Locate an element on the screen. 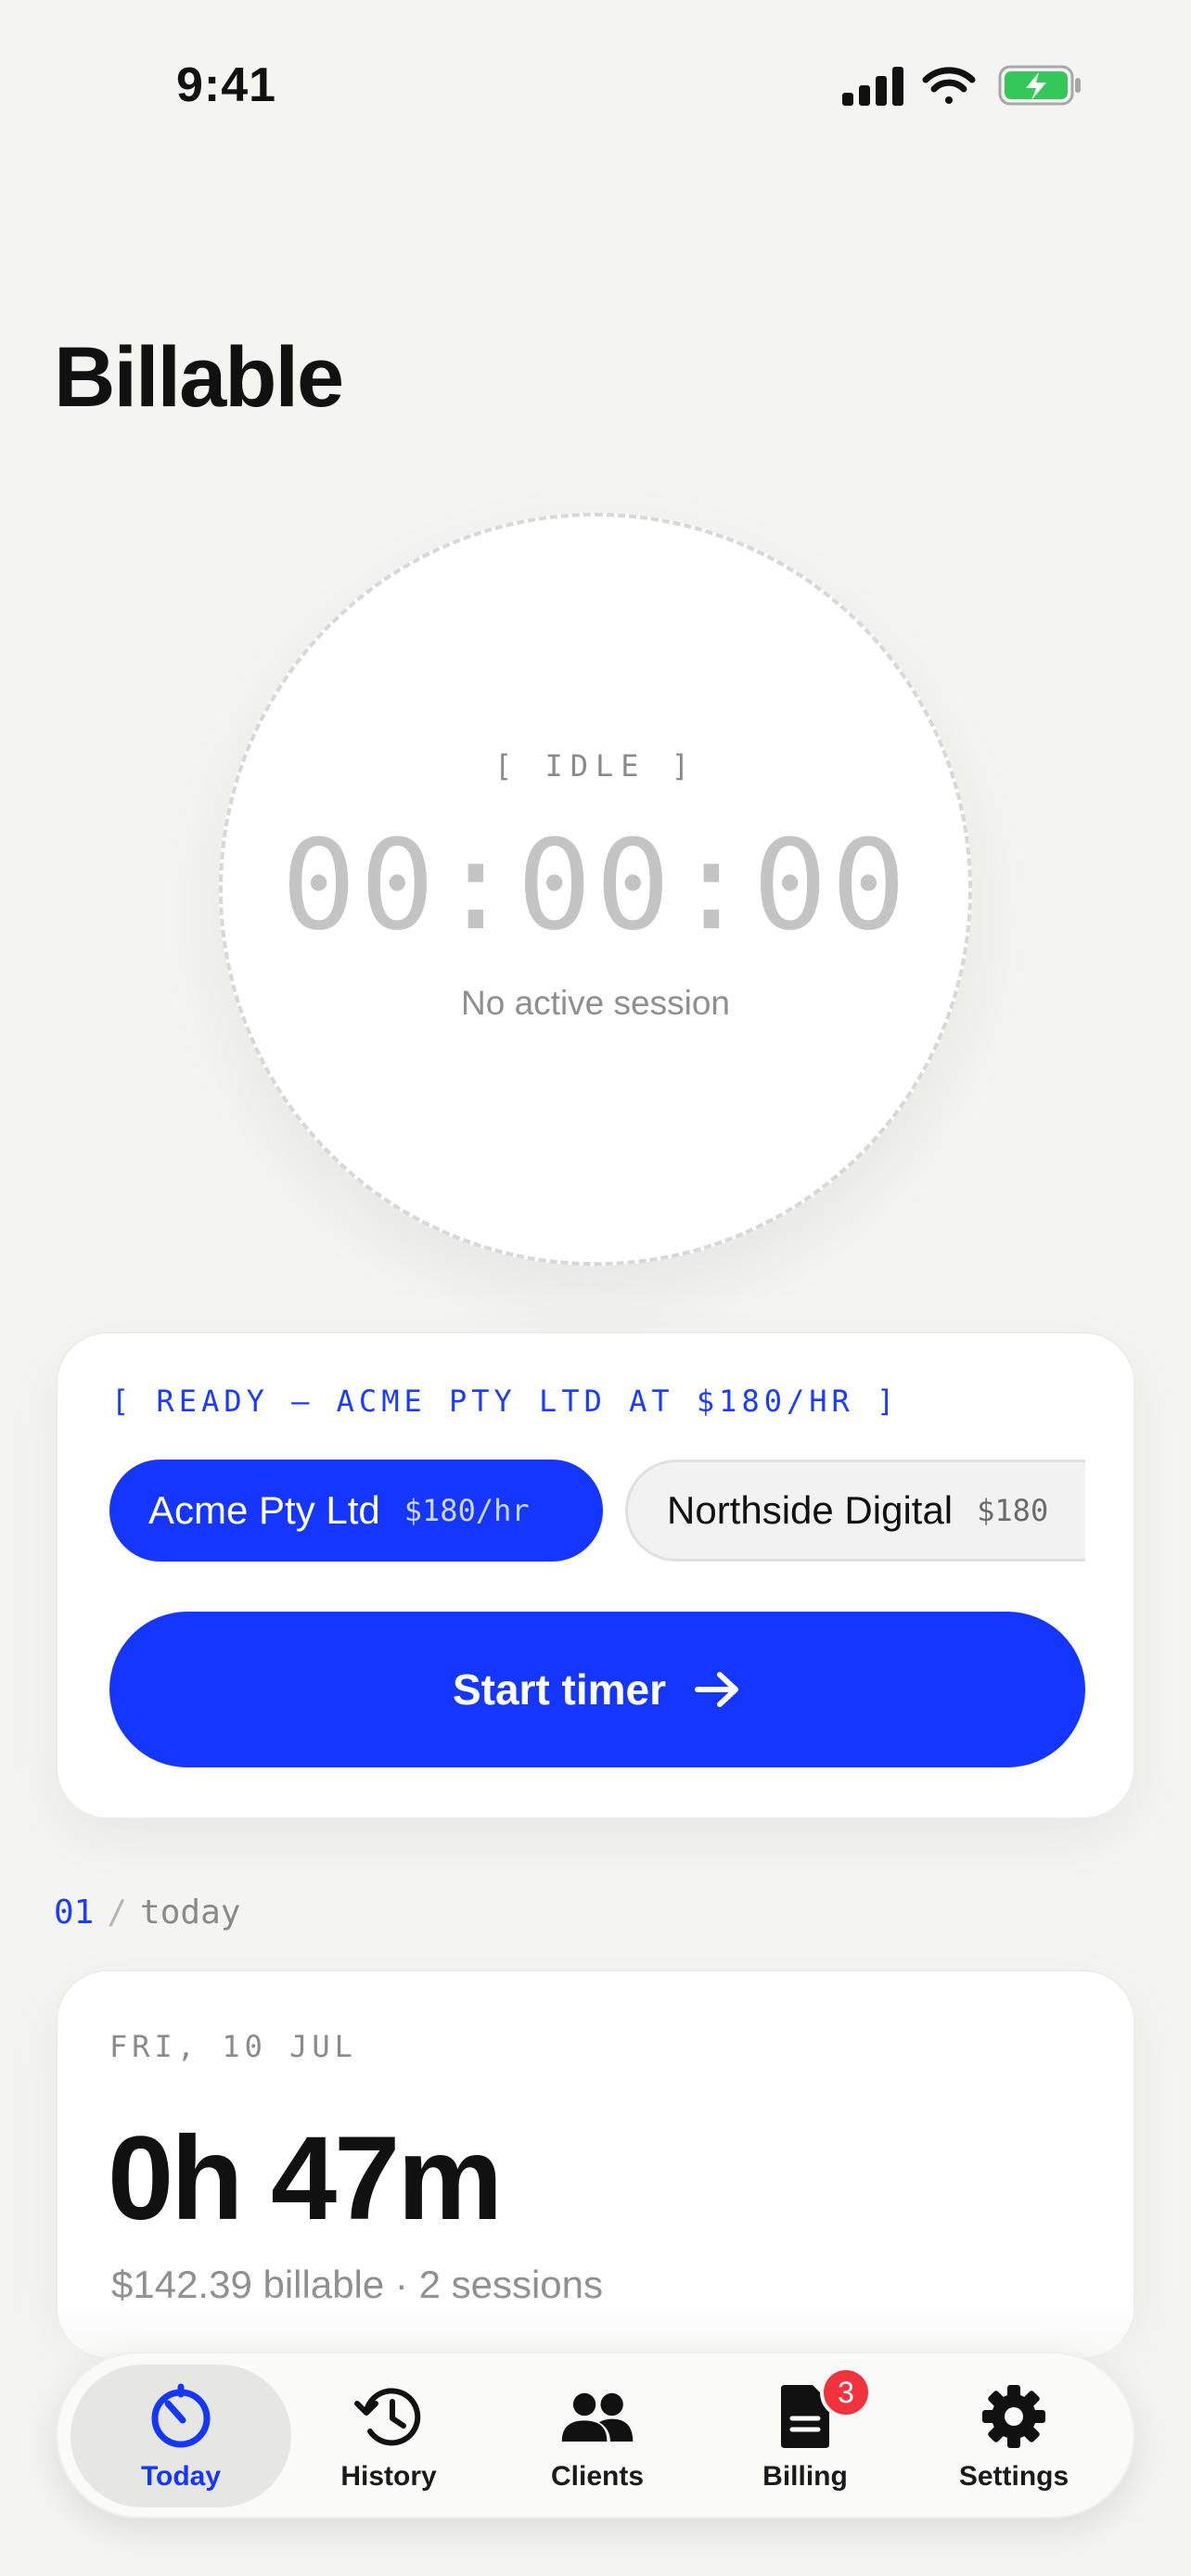 This screenshot has width=1191, height=2576. tab-clients: Clients is located at coordinates (597, 2436).